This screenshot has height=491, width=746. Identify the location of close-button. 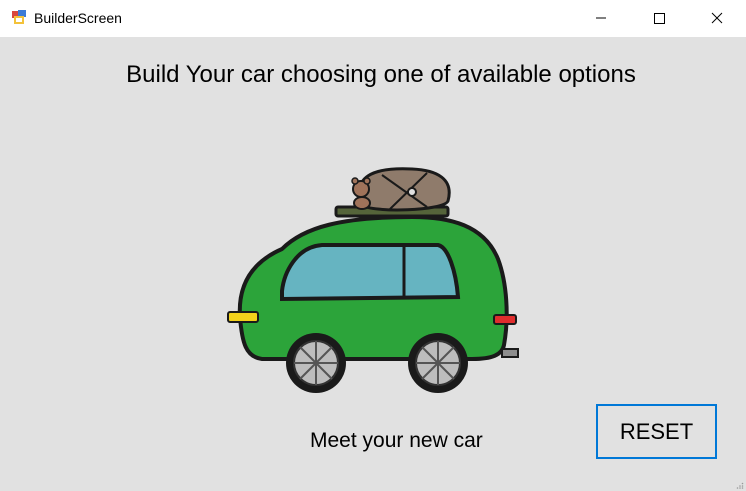
(717, 18).